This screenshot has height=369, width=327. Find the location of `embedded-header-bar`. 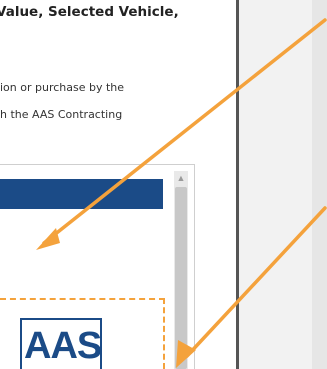

embedded-header-bar is located at coordinates (81, 194).